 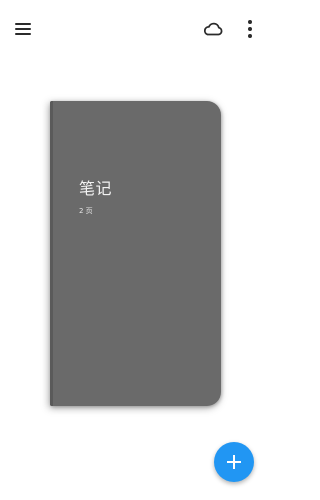 I want to click on notebook-page-count: 2 页, so click(x=86, y=211).